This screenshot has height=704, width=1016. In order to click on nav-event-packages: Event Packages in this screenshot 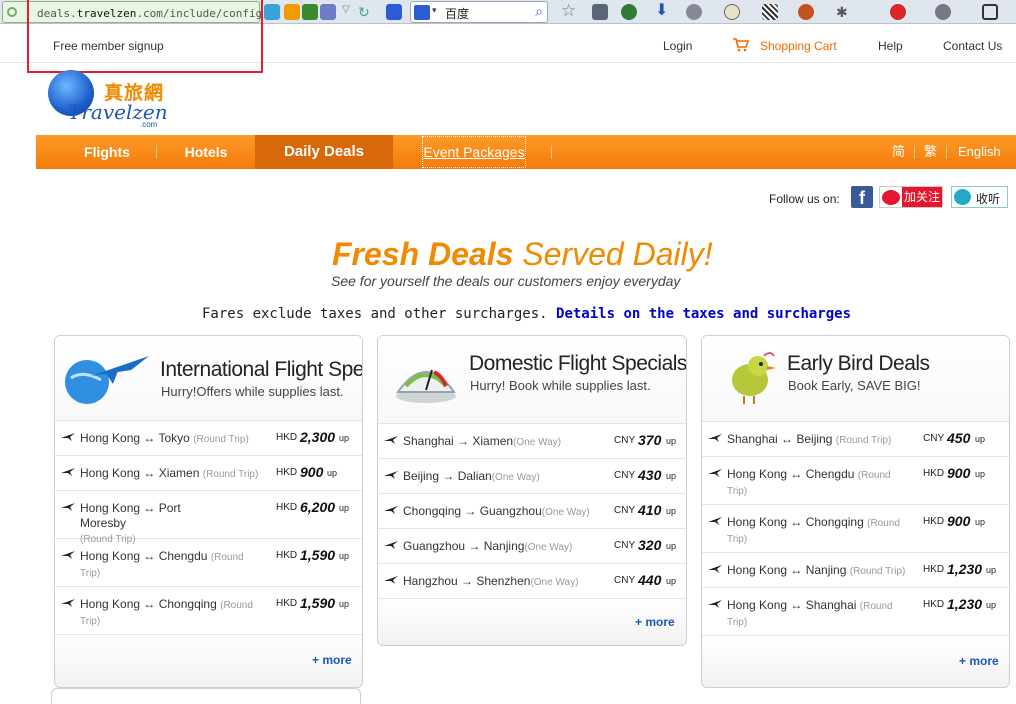, I will do `click(474, 152)`.